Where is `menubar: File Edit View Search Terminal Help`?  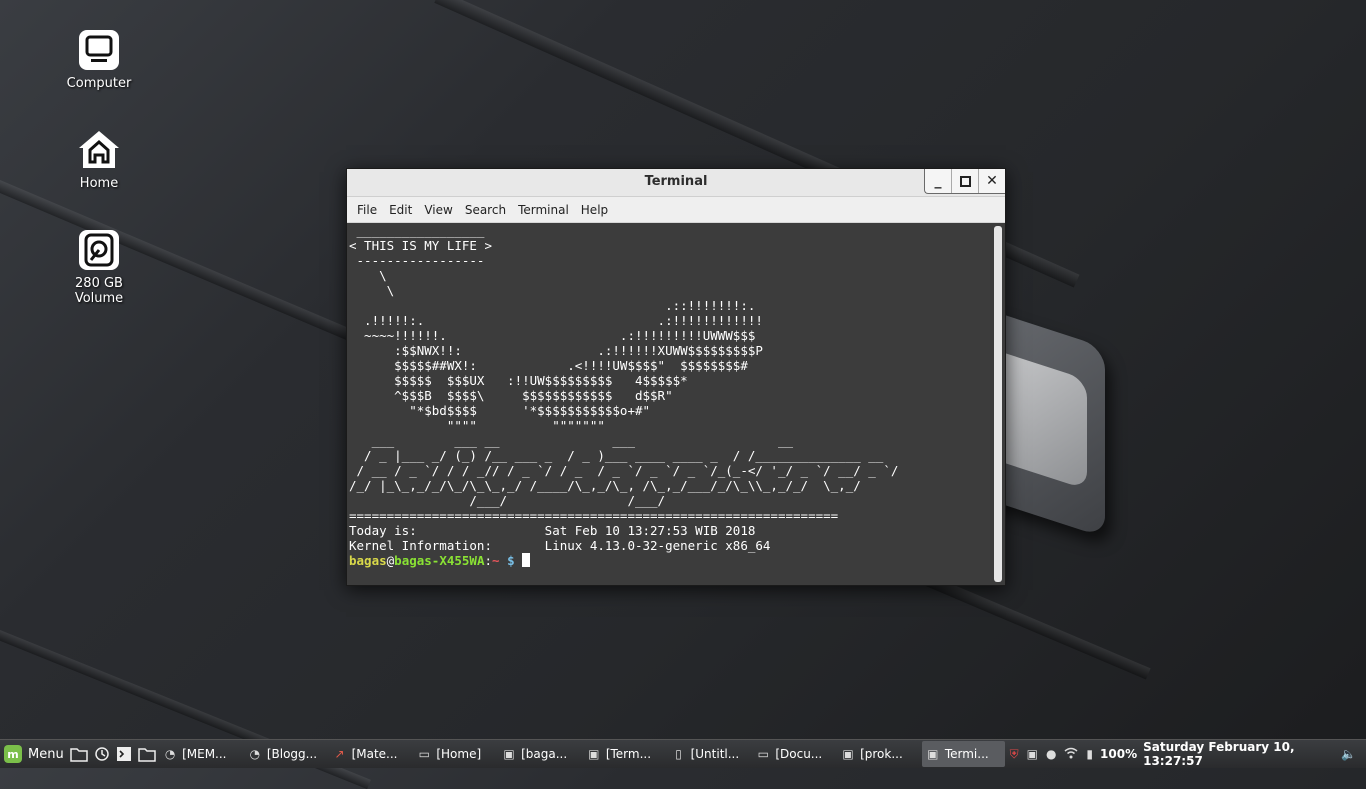 menubar: File Edit View Search Terminal Help is located at coordinates (676, 210).